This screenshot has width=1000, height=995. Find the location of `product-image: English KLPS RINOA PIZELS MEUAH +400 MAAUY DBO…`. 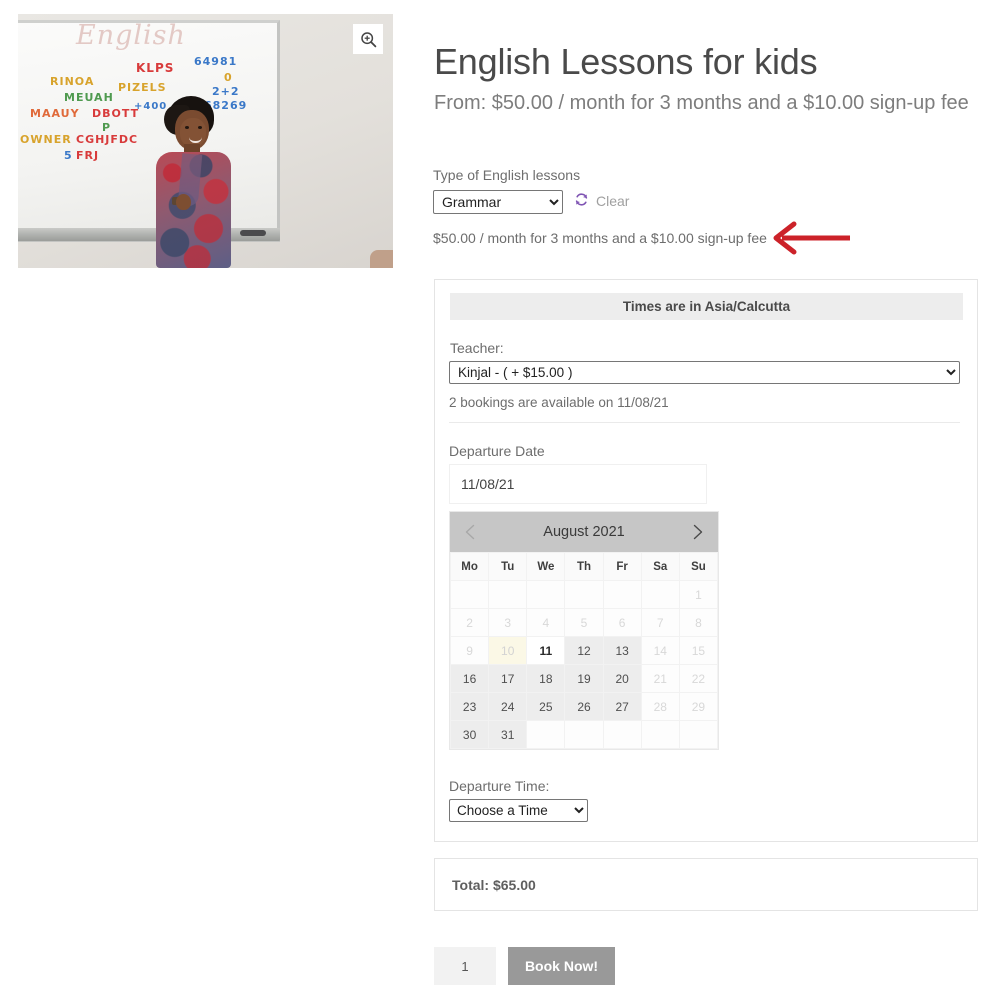

product-image: English KLPS RINOA PIZELS MEUAH +400 MAAUY DBO… is located at coordinates (205, 141).